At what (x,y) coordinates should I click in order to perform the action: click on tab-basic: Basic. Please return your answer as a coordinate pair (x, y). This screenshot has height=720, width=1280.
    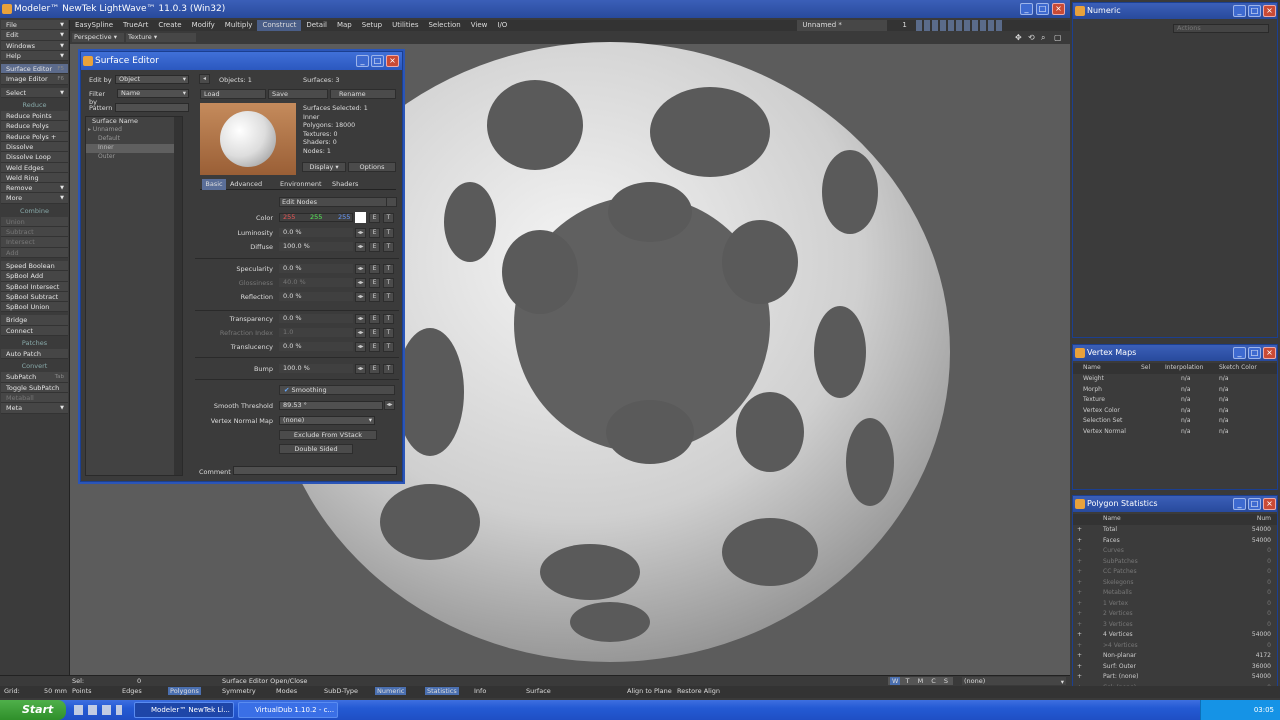
    Looking at the image, I should click on (214, 184).